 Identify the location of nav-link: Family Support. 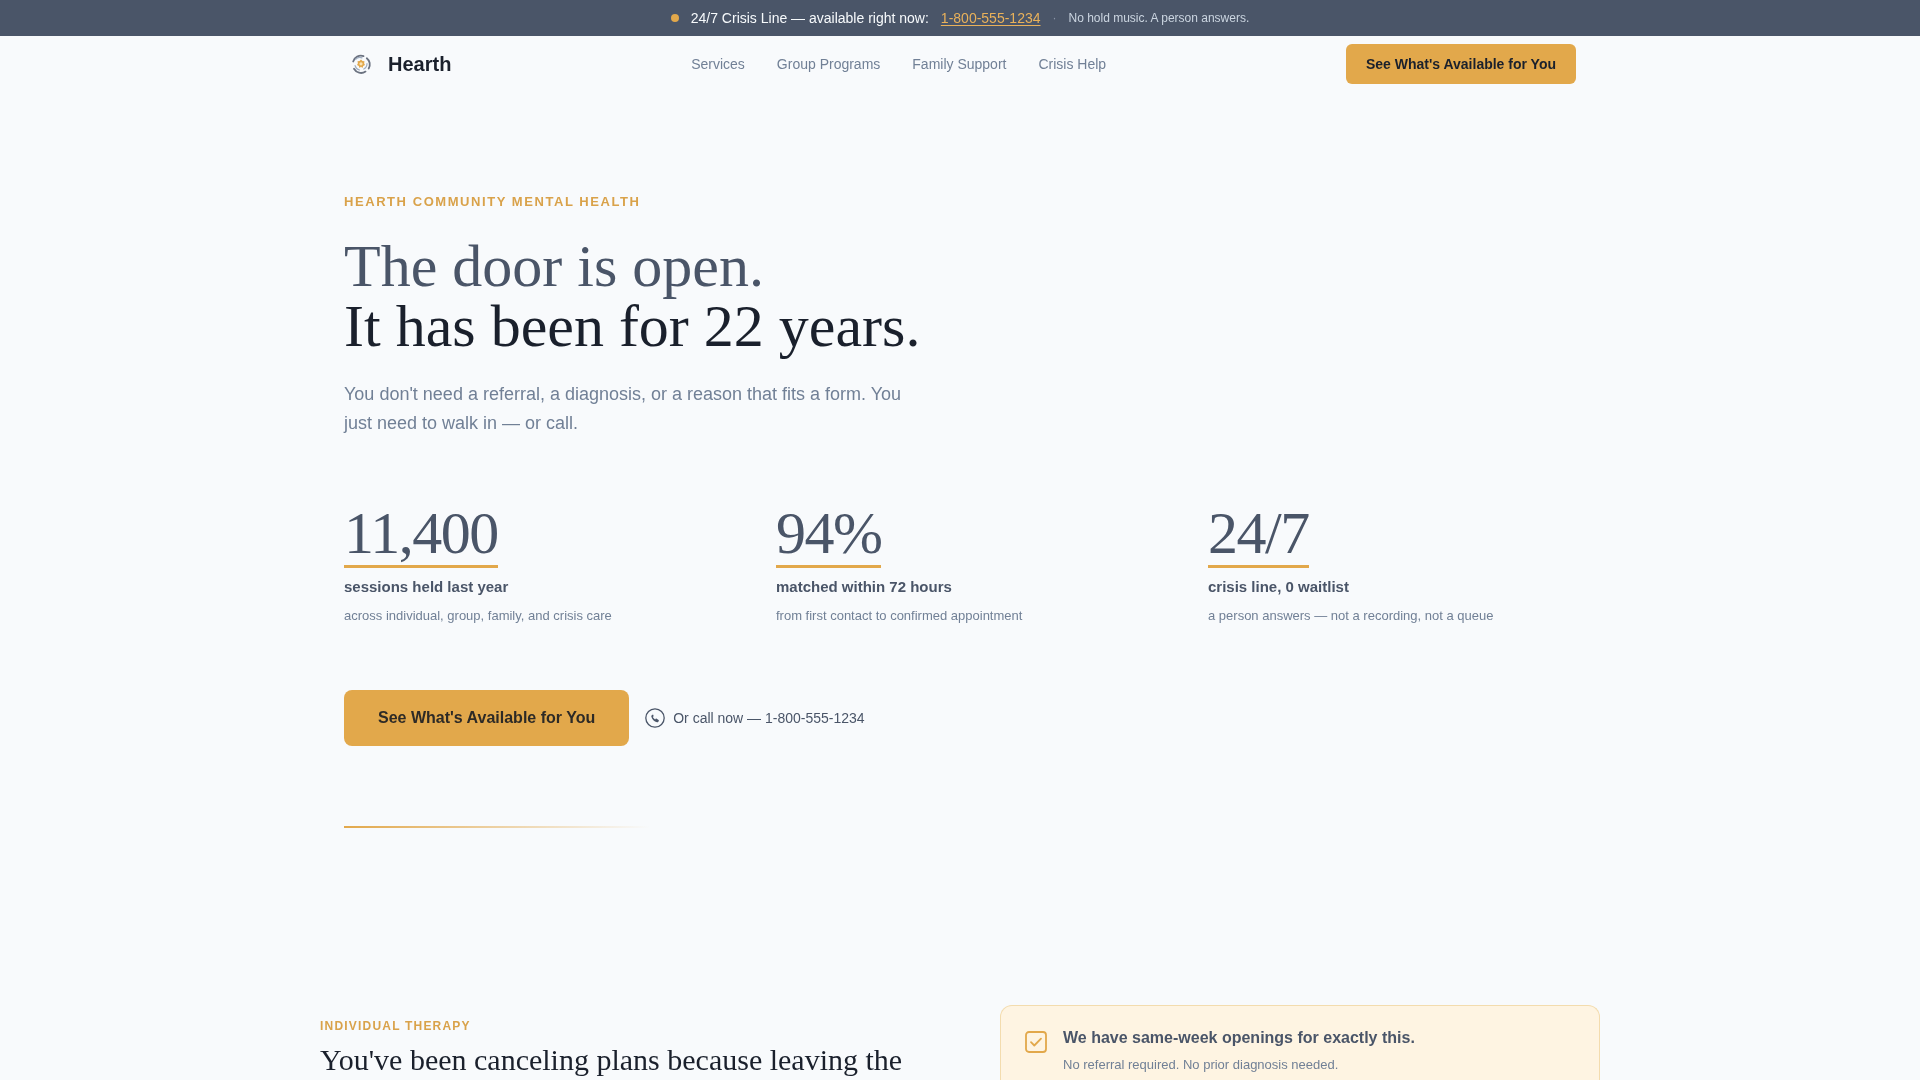
(959, 64).